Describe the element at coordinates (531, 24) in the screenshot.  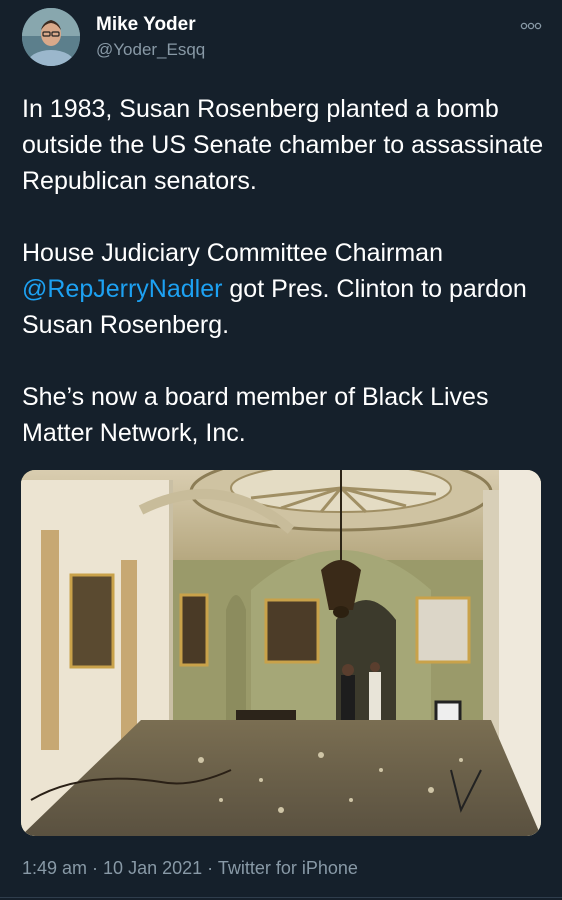
I see `more-options-icon` at that location.